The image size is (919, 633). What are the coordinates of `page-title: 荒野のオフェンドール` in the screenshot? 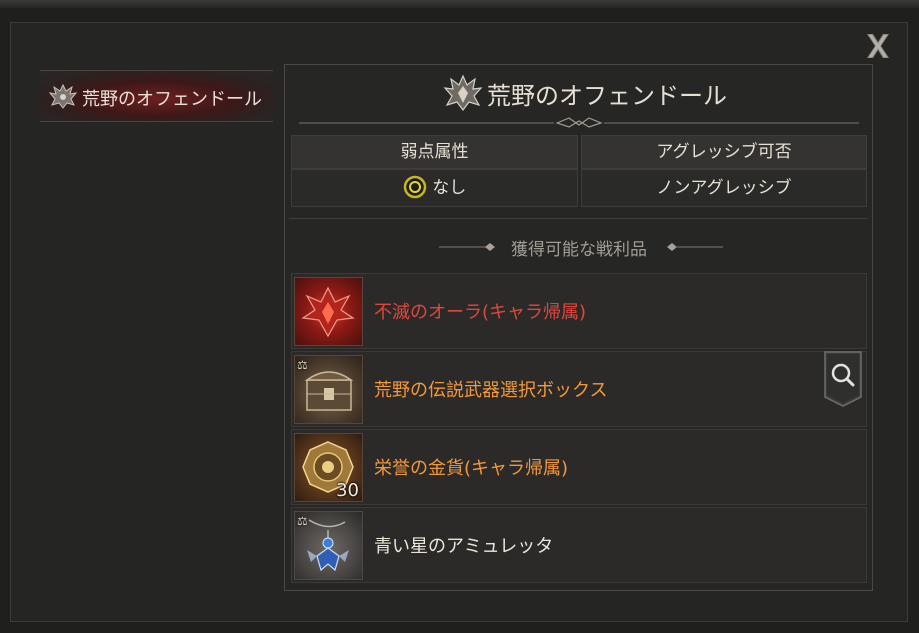 It's located at (607, 96).